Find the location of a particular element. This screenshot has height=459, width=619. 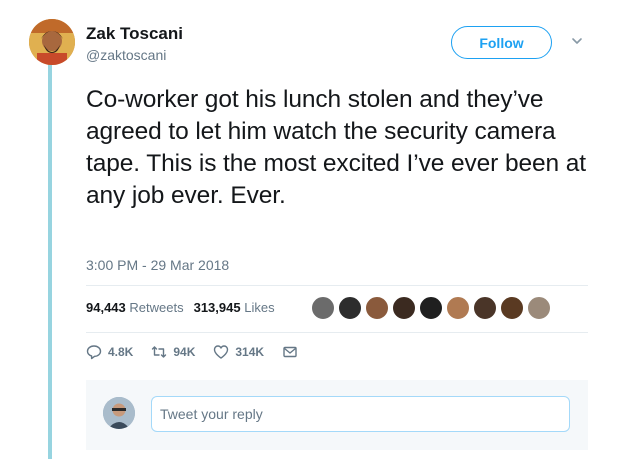

retweets-label: Retweets is located at coordinates (156, 307).